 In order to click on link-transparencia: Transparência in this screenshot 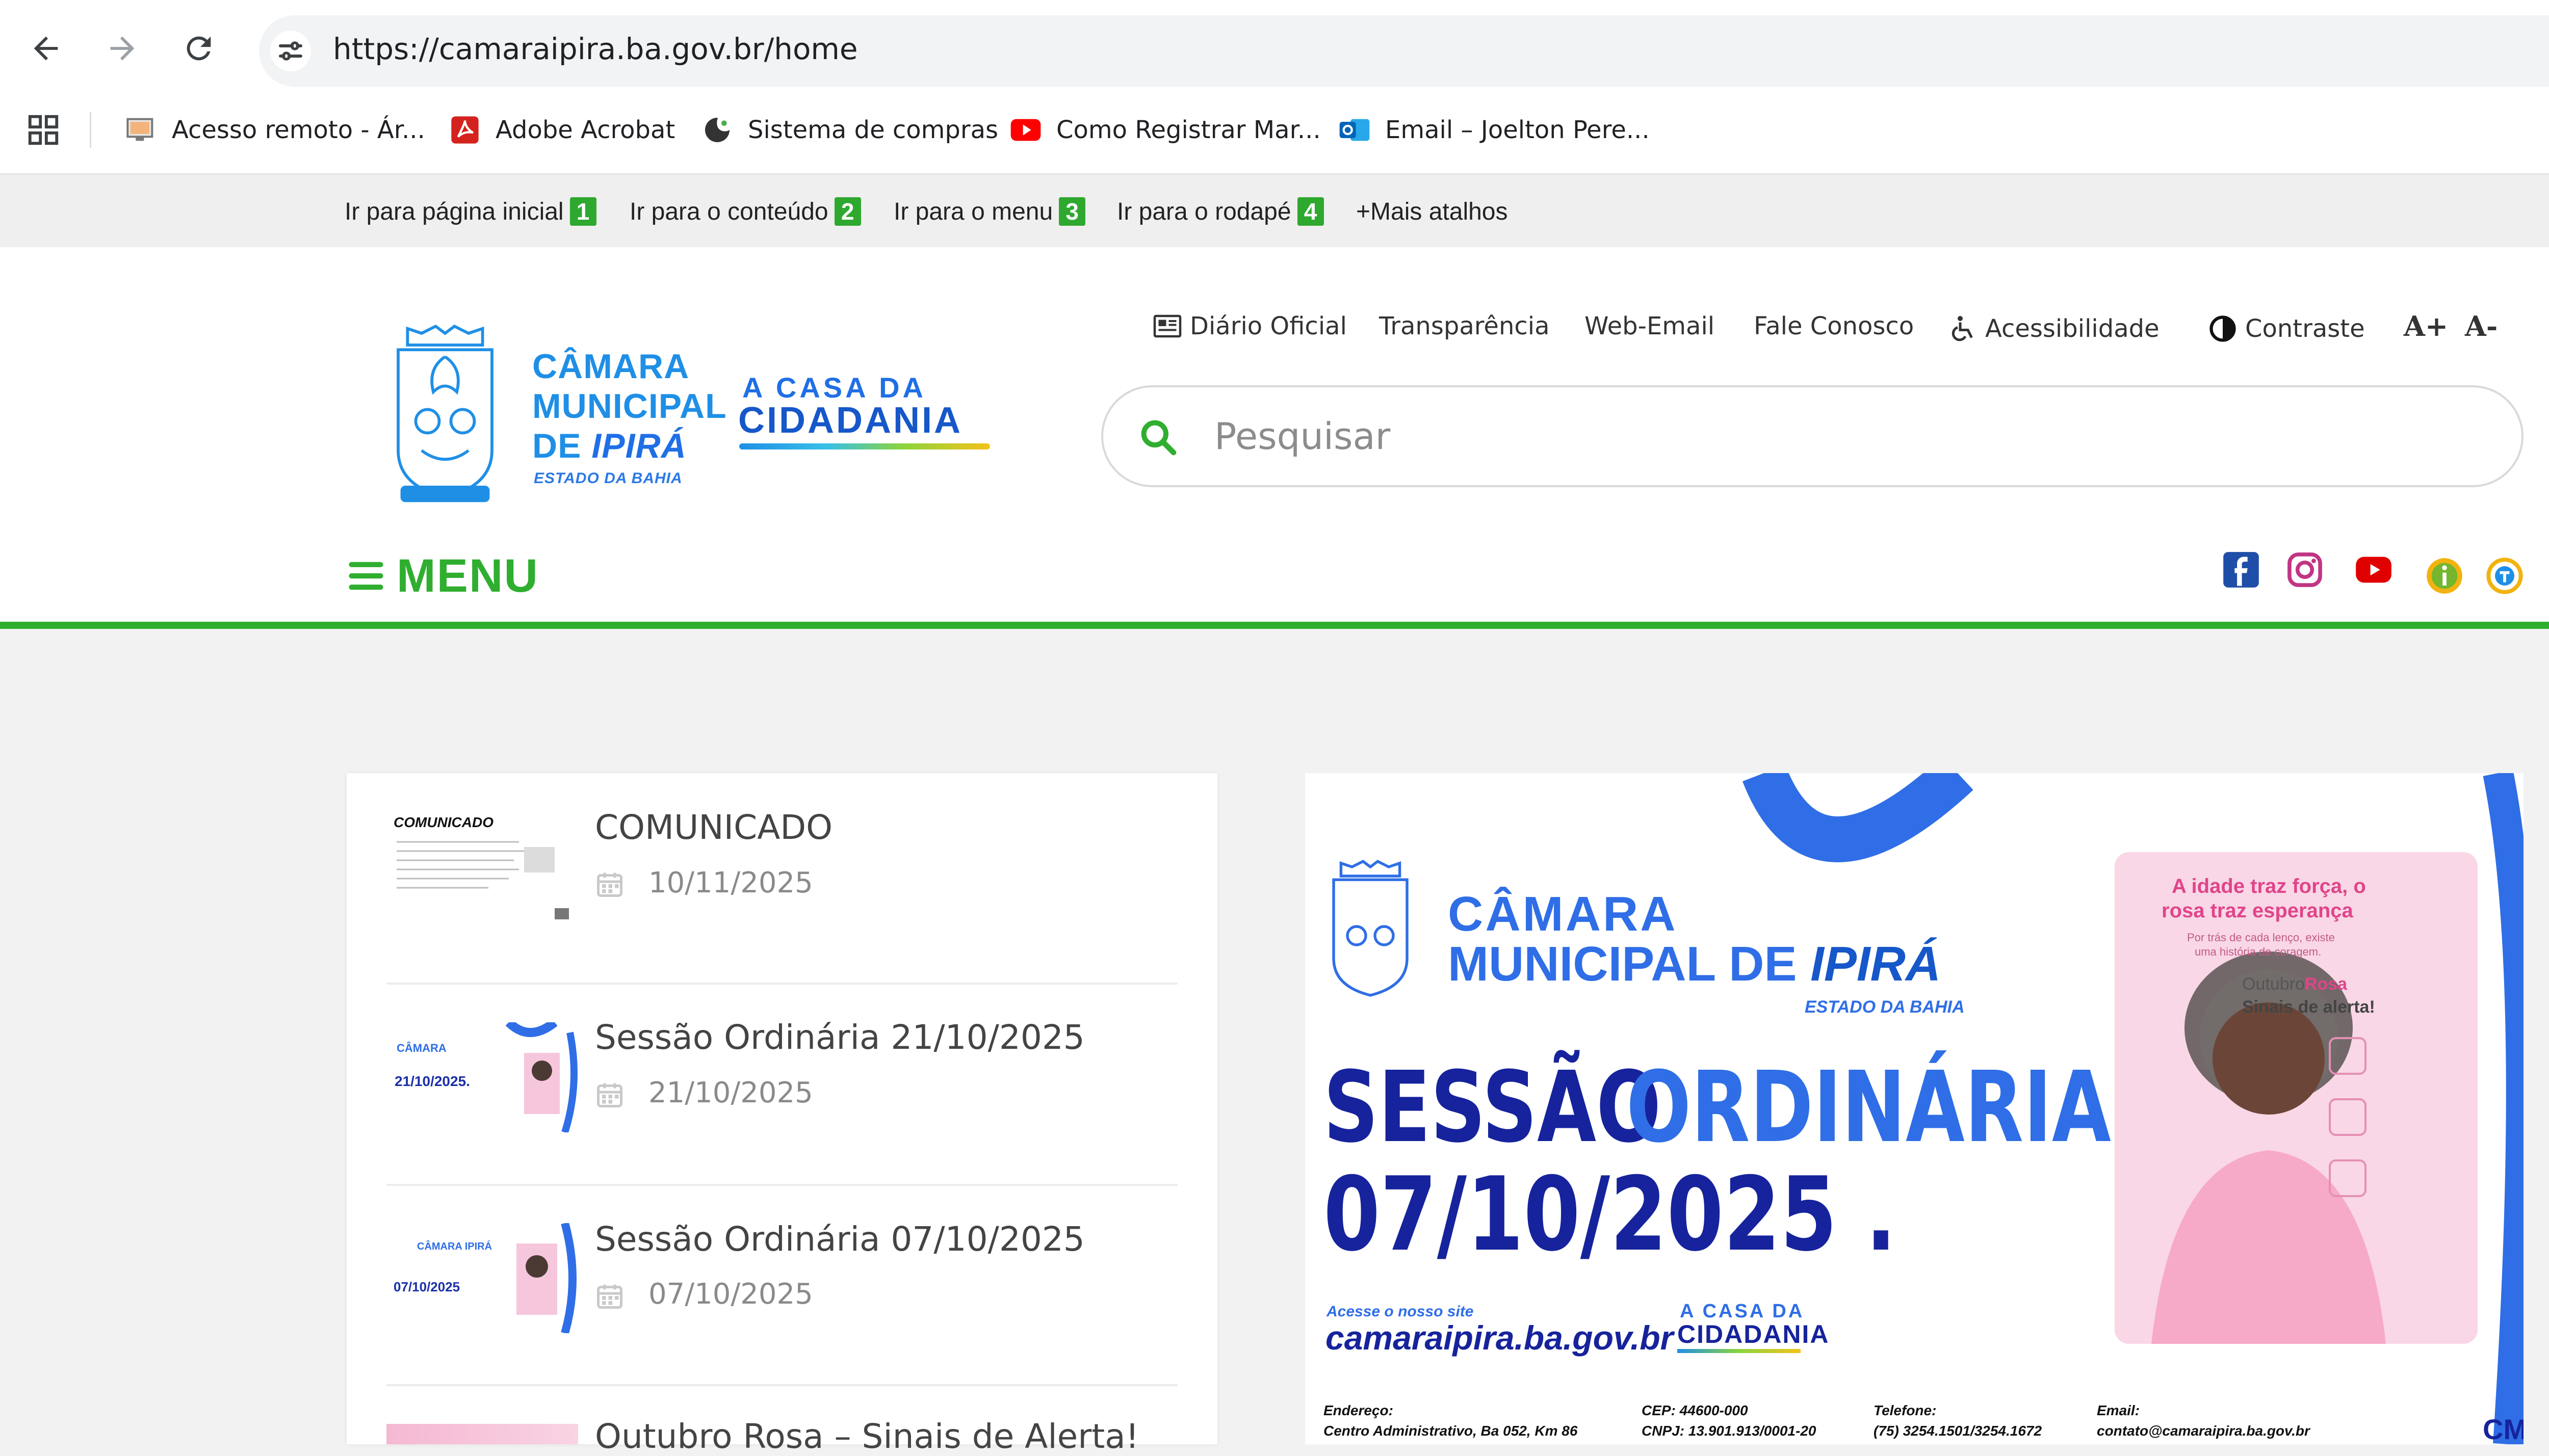, I will do `click(1464, 326)`.